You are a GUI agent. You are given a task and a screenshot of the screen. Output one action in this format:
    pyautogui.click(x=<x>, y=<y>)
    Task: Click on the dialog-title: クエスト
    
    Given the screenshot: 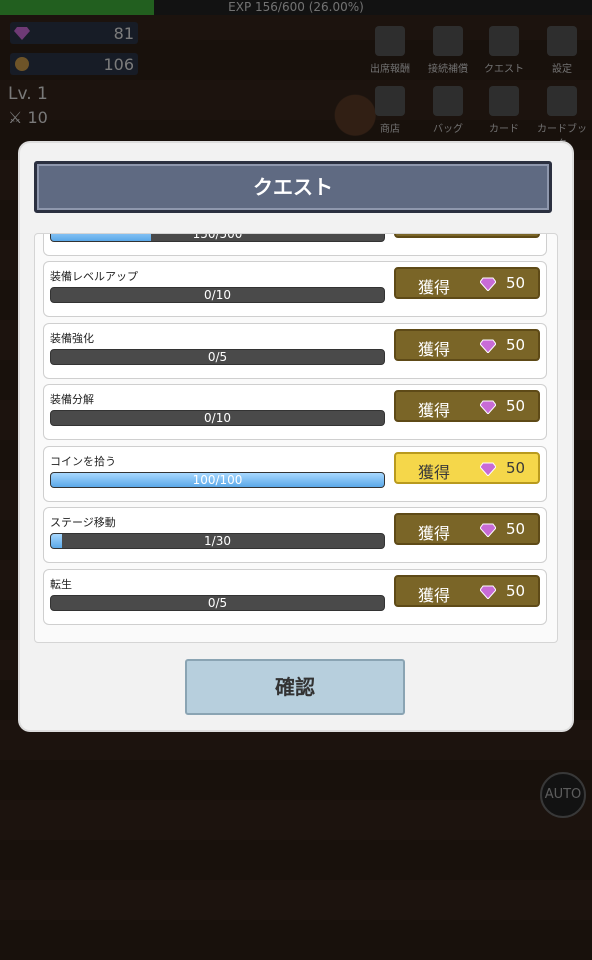 What is the action you would take?
    pyautogui.click(x=293, y=187)
    